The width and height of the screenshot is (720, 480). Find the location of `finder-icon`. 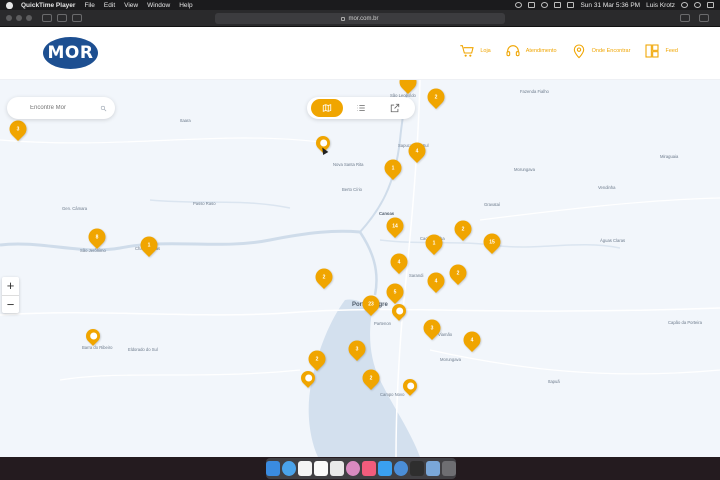

finder-icon is located at coordinates (273, 468).